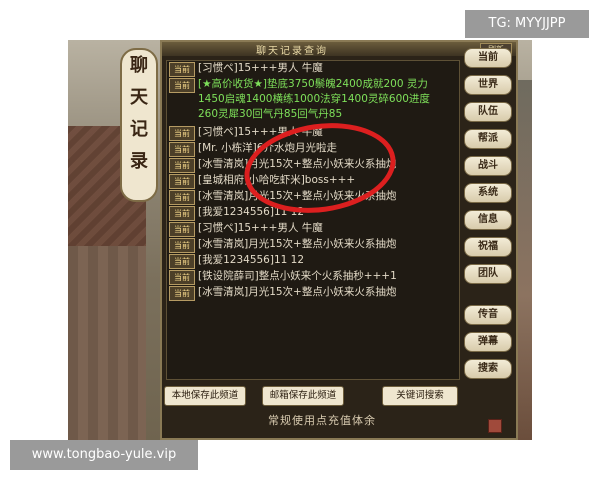 The height and width of the screenshot is (480, 600). Describe the element at coordinates (488, 58) in the screenshot. I see `tab-current: 当前` at that location.